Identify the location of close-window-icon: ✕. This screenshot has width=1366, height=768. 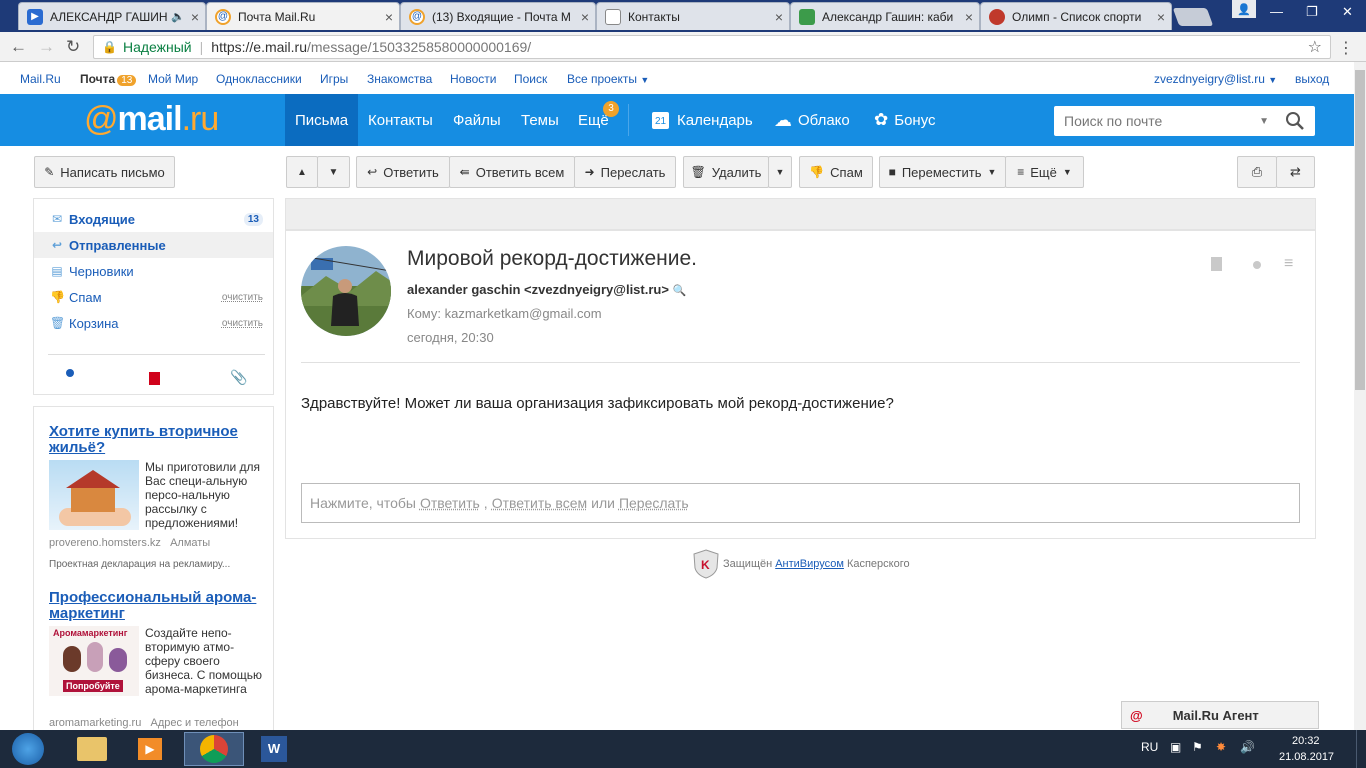
(1347, 12).